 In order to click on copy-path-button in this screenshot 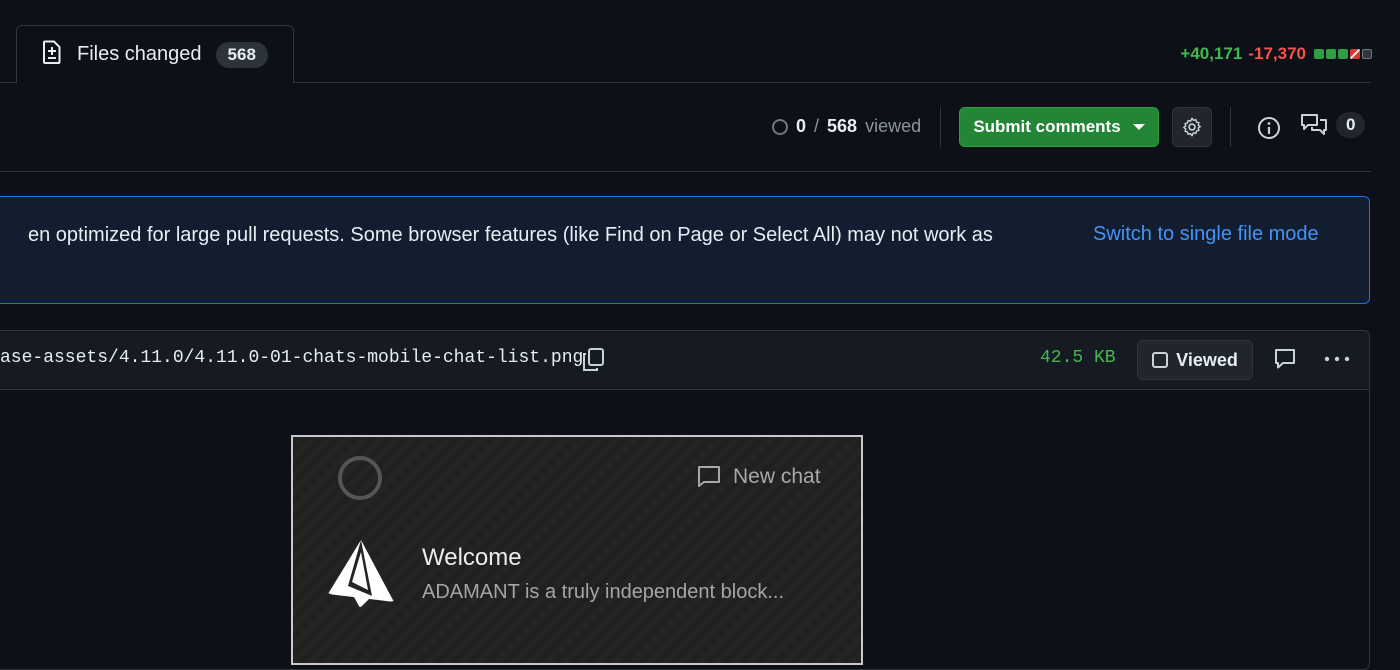, I will do `click(593, 360)`.